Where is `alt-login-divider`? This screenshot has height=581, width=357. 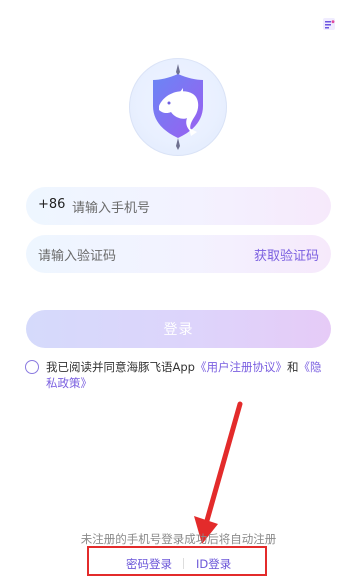 alt-login-divider is located at coordinates (183, 563).